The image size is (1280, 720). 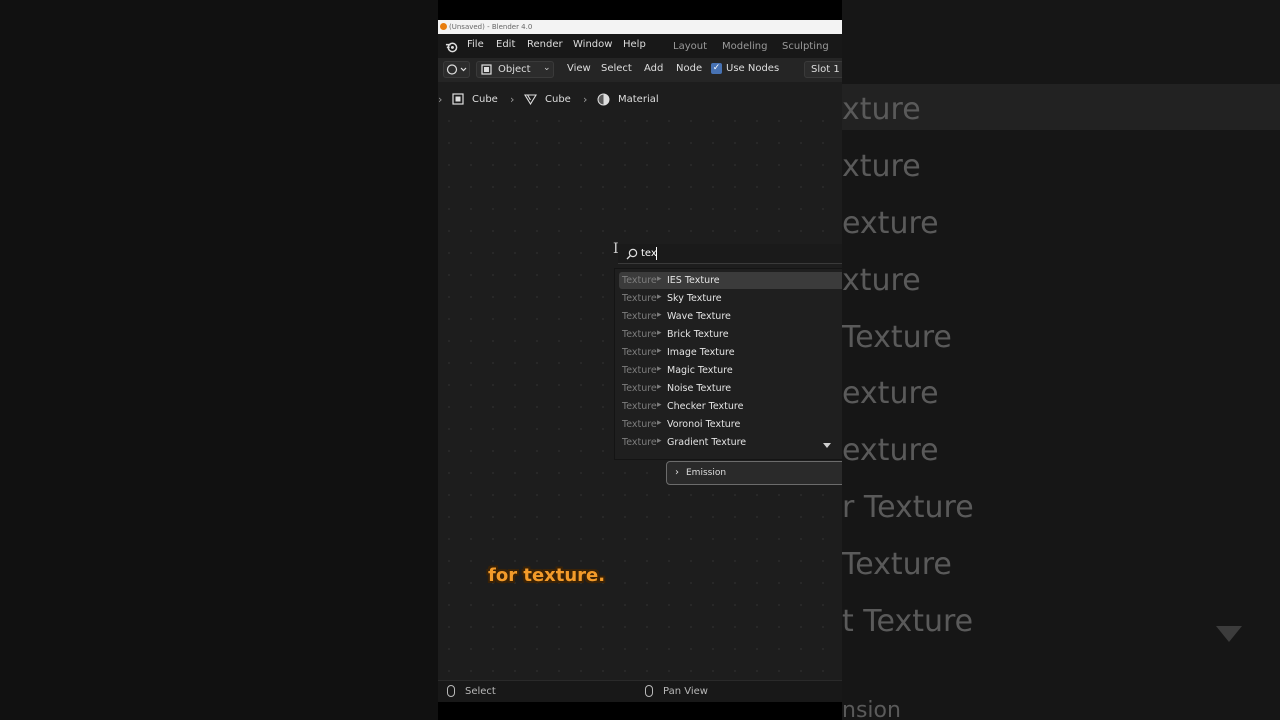 I want to click on result-item: Texture ▸ Sky Texture, so click(x=730, y=298).